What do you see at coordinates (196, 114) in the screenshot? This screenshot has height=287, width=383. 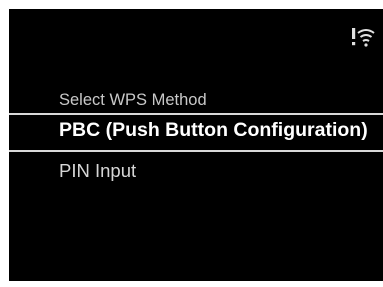 I see `selection-top-border` at bounding box center [196, 114].